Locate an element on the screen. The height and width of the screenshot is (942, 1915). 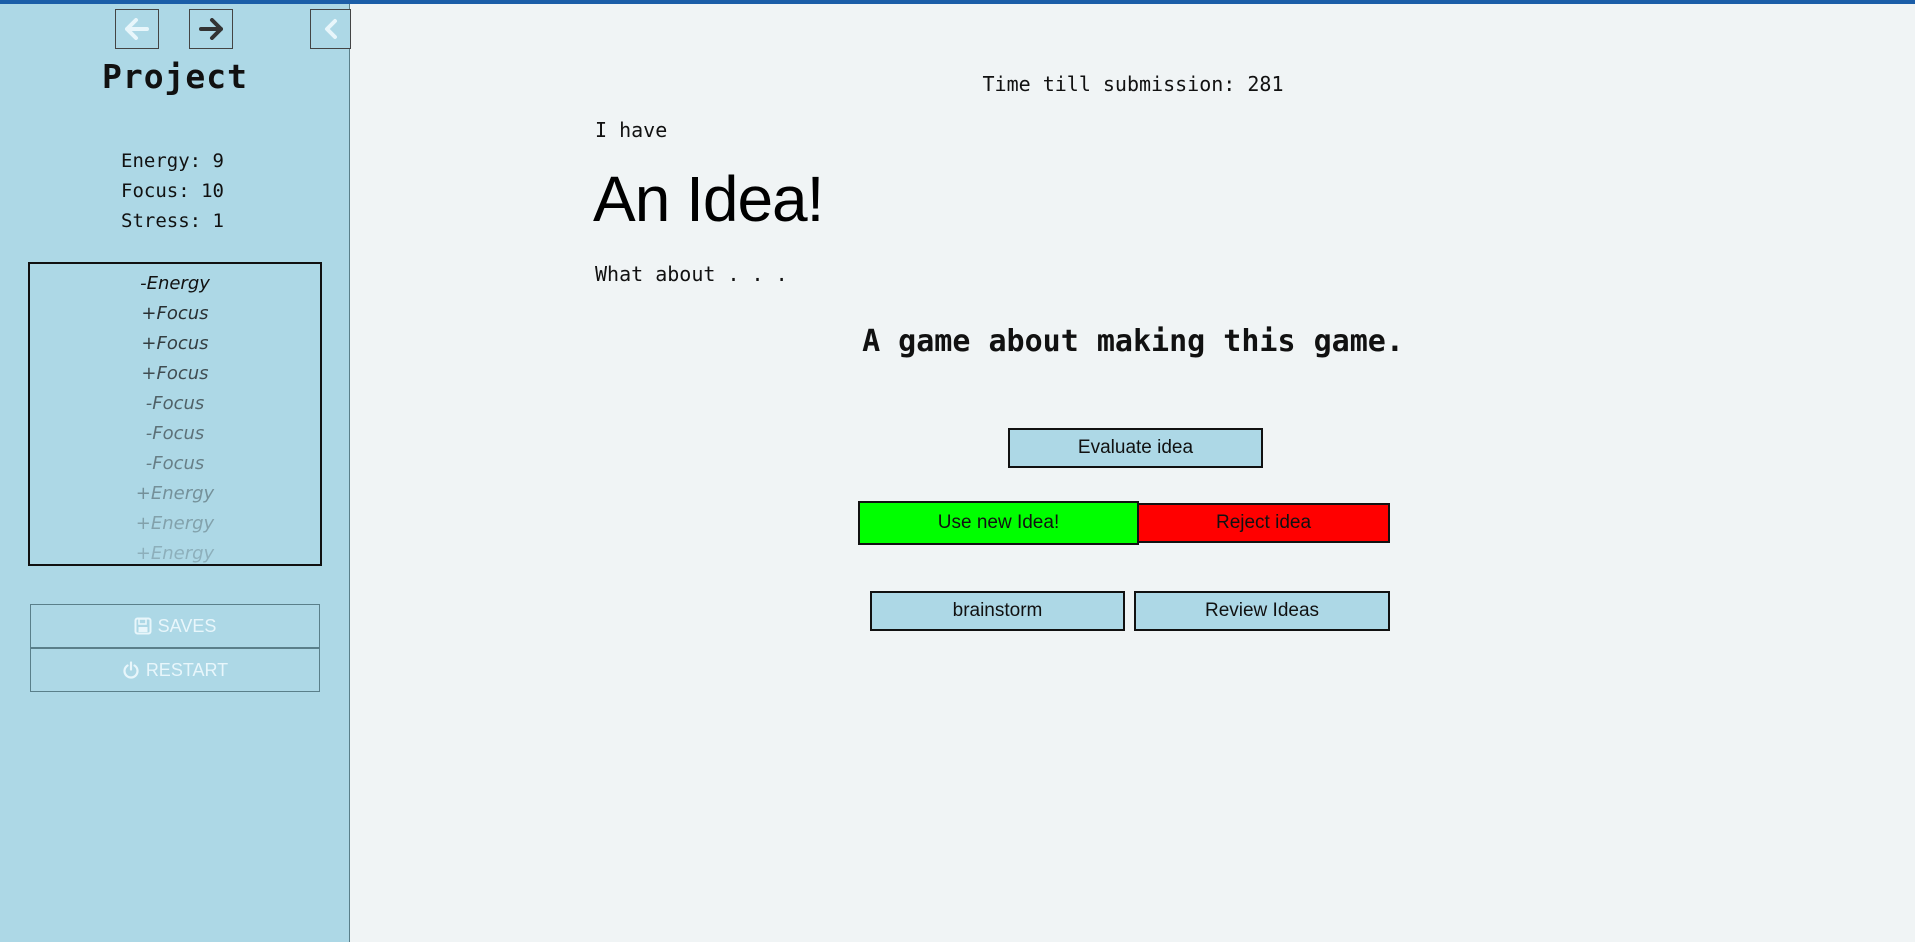
idea-text: A game about making this game. is located at coordinates (1133, 341).